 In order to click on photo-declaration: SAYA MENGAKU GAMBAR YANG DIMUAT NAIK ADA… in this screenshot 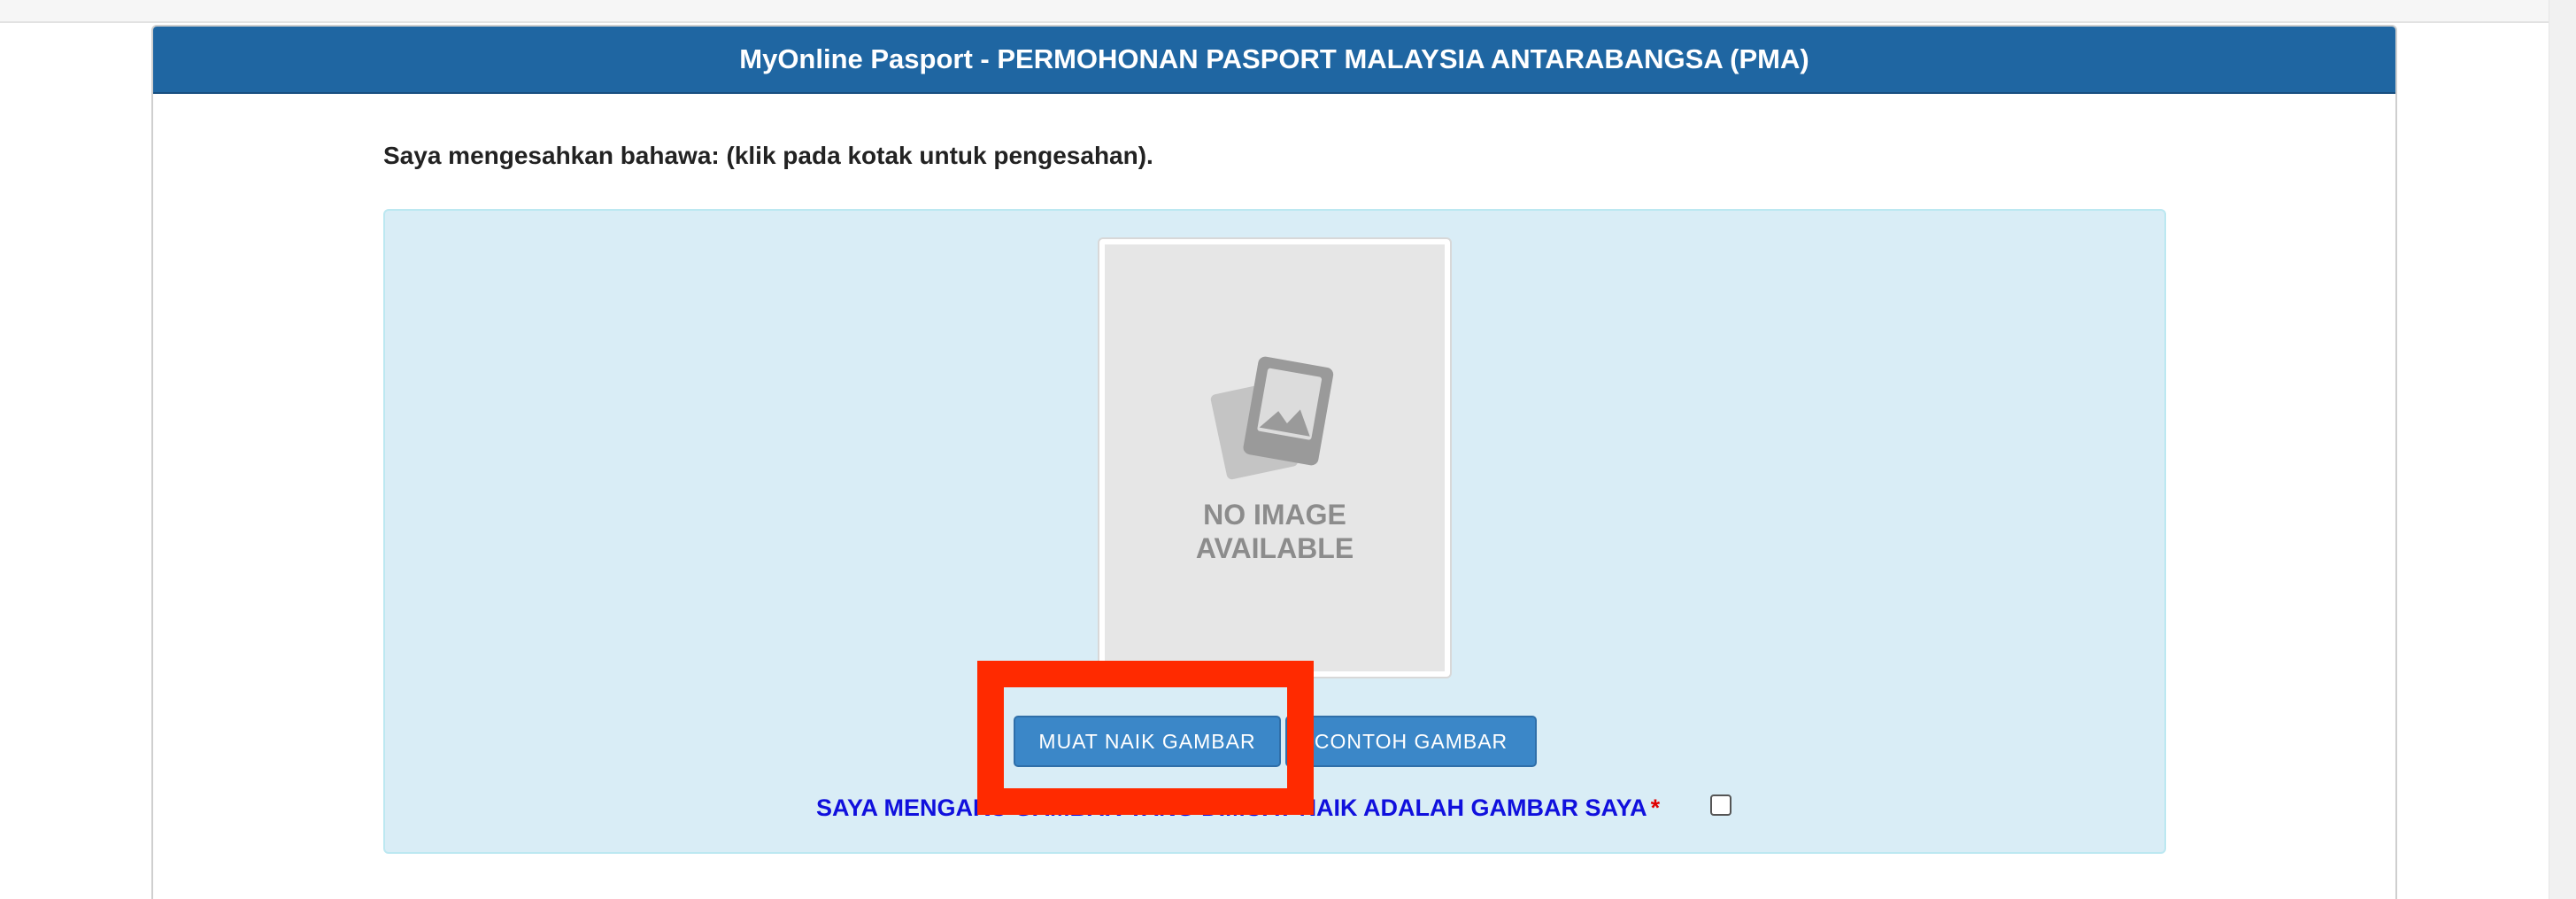, I will do `click(1238, 807)`.